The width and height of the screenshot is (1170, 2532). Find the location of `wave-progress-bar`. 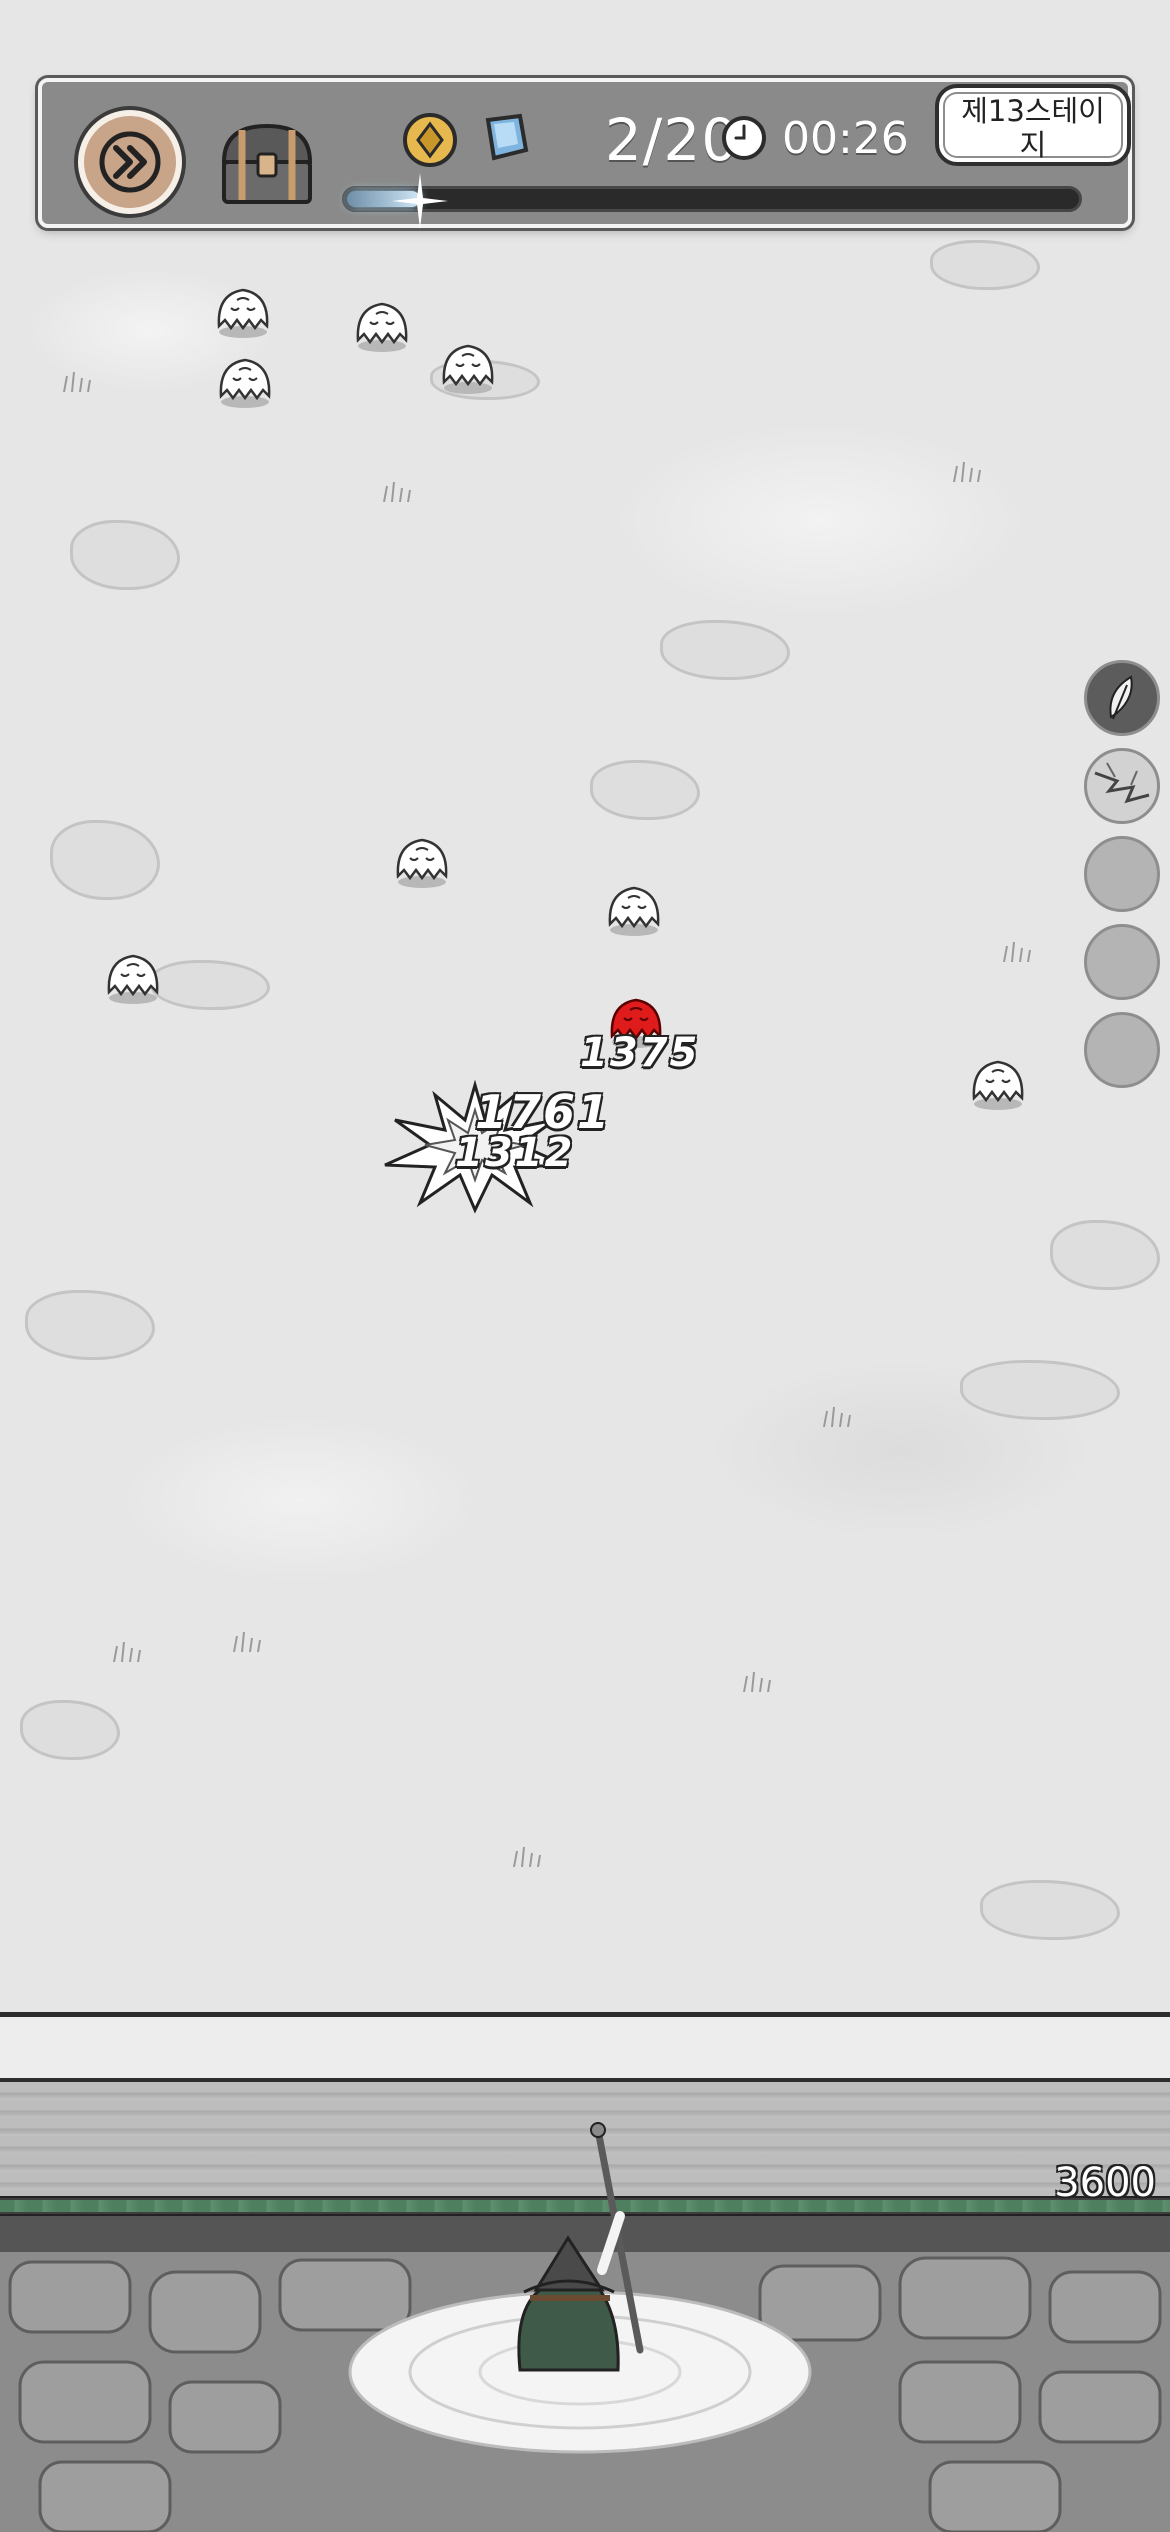

wave-progress-bar is located at coordinates (712, 201).